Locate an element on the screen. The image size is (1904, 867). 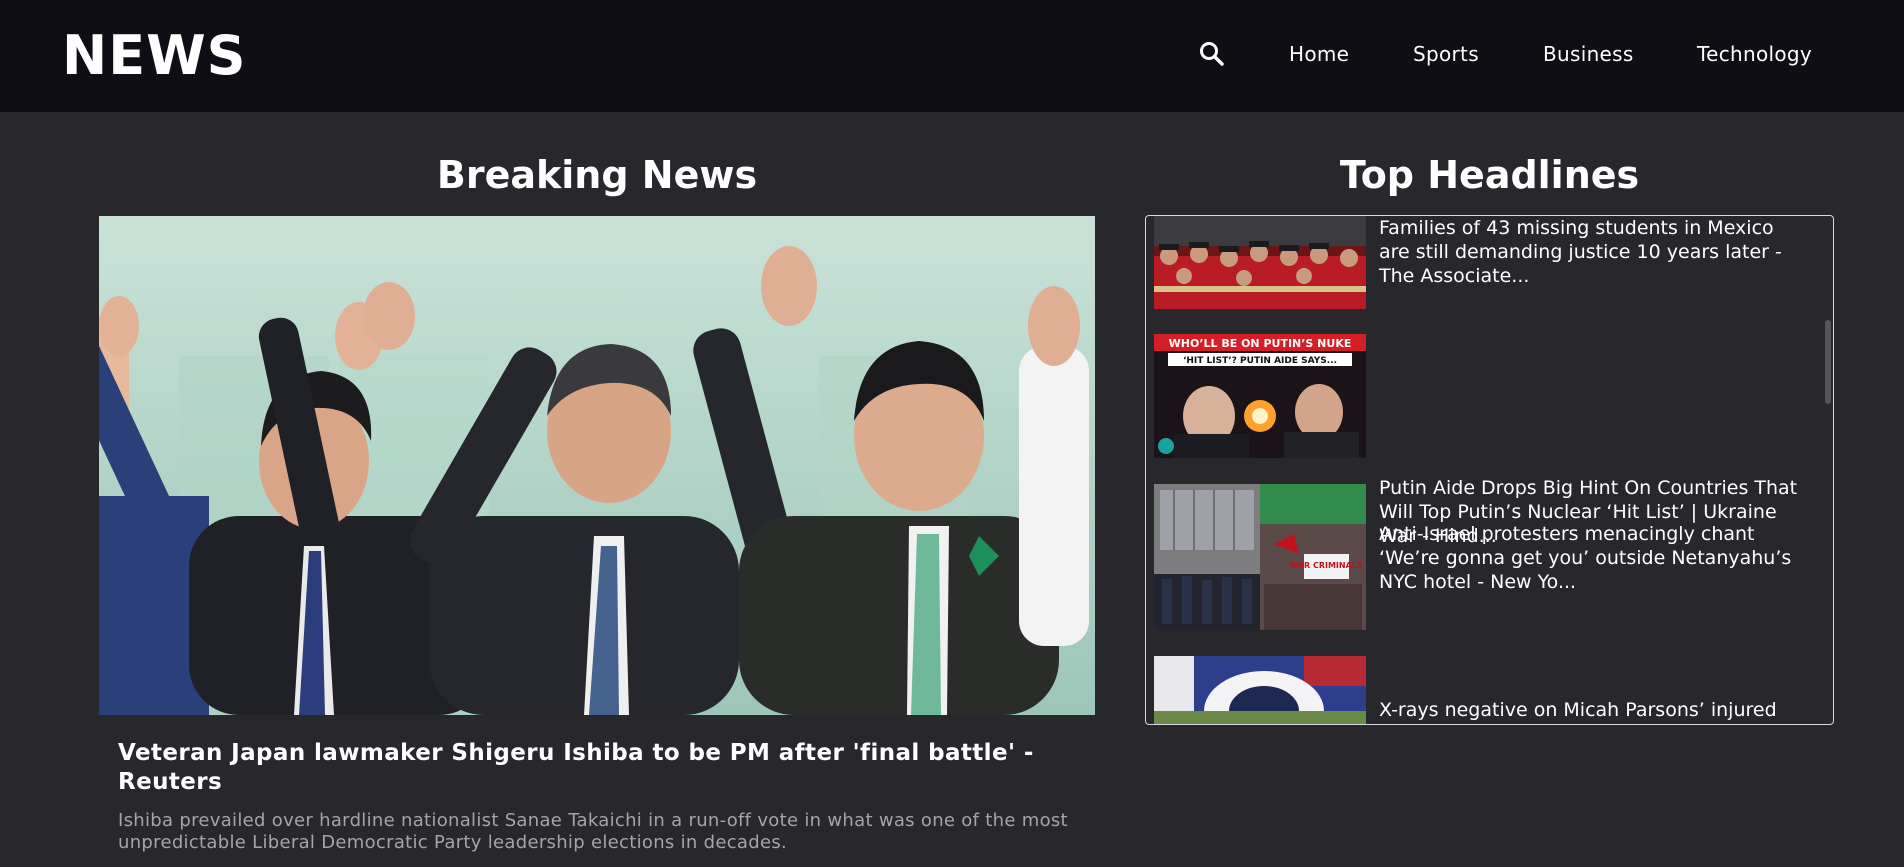
nav-home: Home is located at coordinates (1319, 54).